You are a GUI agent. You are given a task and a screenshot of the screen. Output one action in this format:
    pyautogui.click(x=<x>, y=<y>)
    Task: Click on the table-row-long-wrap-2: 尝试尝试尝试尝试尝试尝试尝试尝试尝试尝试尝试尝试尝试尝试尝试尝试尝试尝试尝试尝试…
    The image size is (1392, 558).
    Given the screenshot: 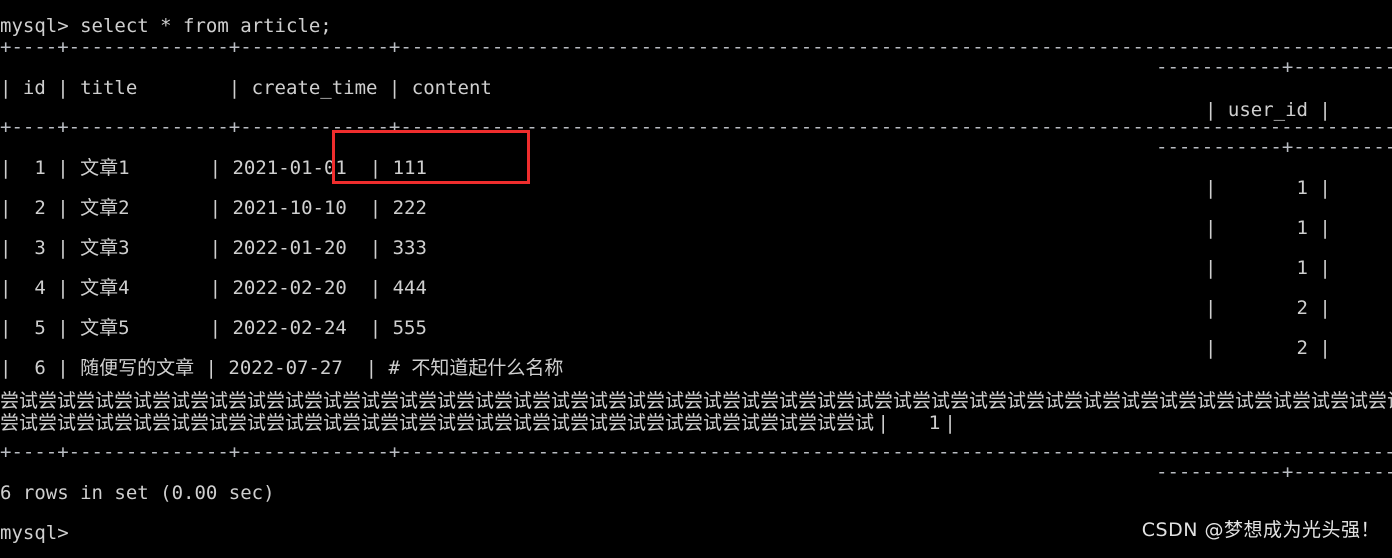 What is the action you would take?
    pyautogui.click(x=477, y=423)
    